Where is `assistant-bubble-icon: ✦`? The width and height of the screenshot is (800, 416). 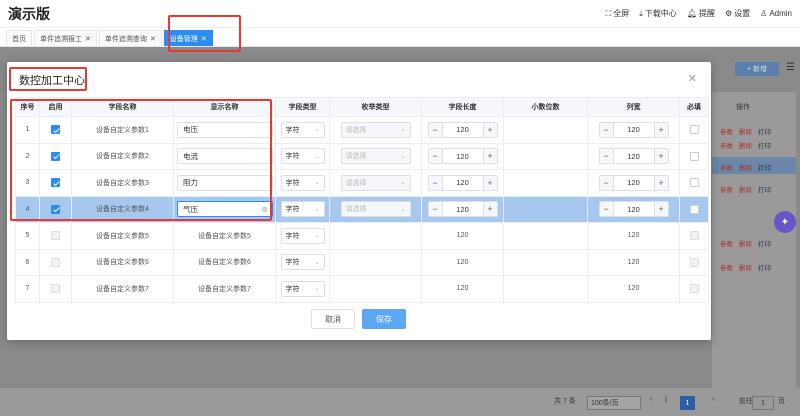 assistant-bubble-icon: ✦ is located at coordinates (785, 222).